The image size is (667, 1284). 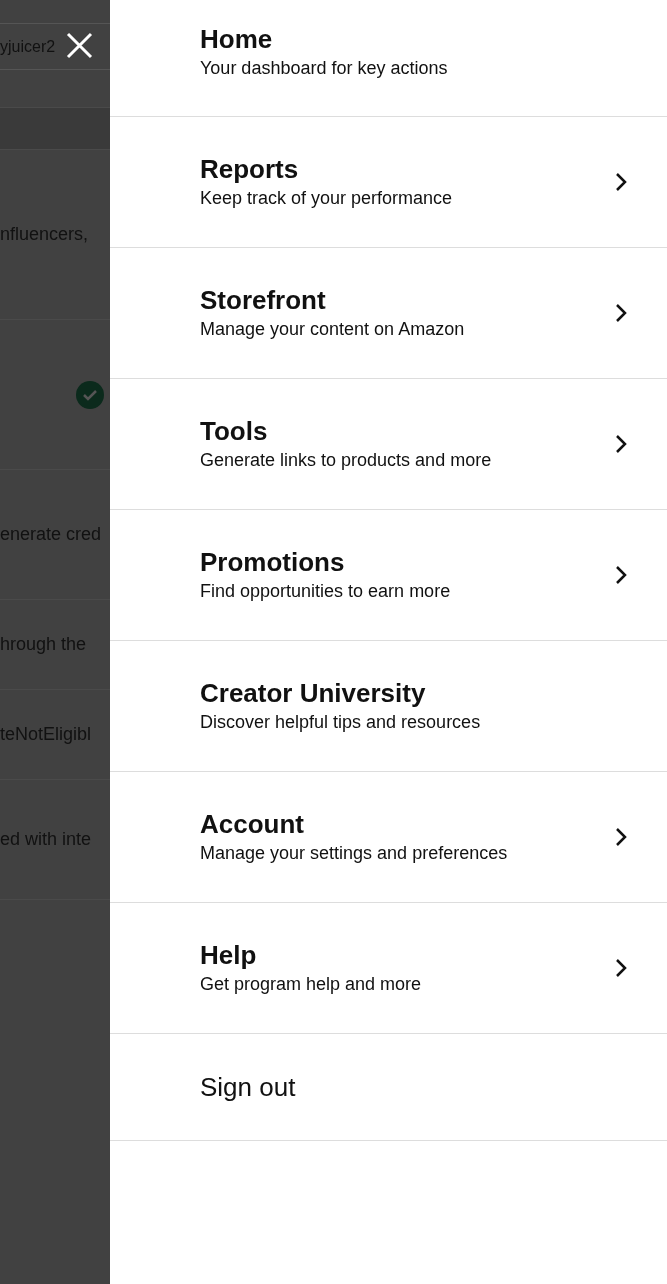 I want to click on menu-item-title: Account, so click(x=252, y=824).